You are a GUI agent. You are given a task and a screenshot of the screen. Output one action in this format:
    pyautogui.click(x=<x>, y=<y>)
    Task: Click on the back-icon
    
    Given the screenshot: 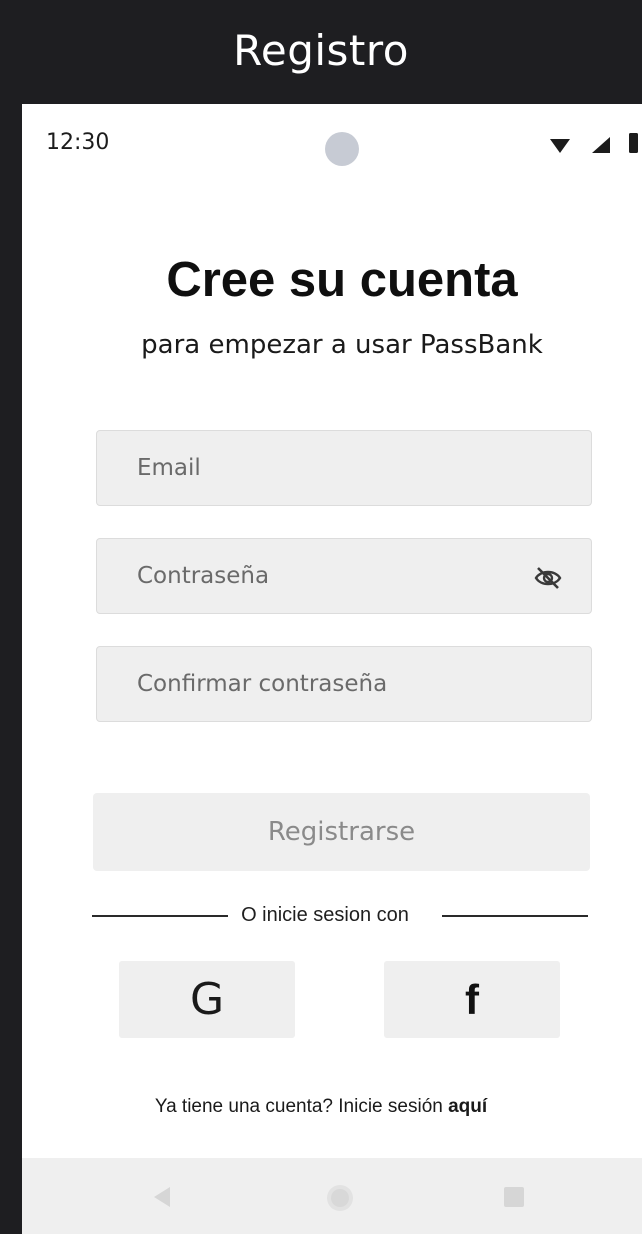 What is the action you would take?
    pyautogui.click(x=162, y=1197)
    